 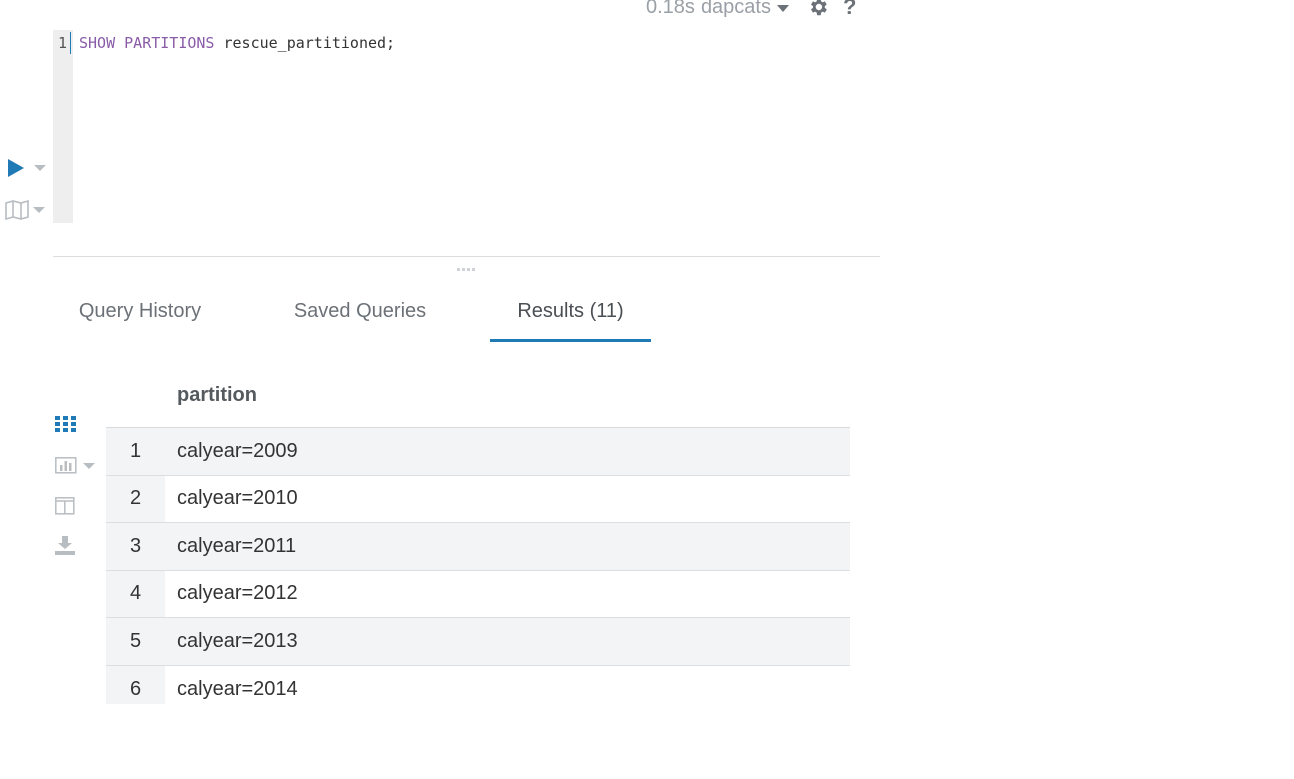 I want to click on partition-value: calyear=2014, so click(x=231, y=689).